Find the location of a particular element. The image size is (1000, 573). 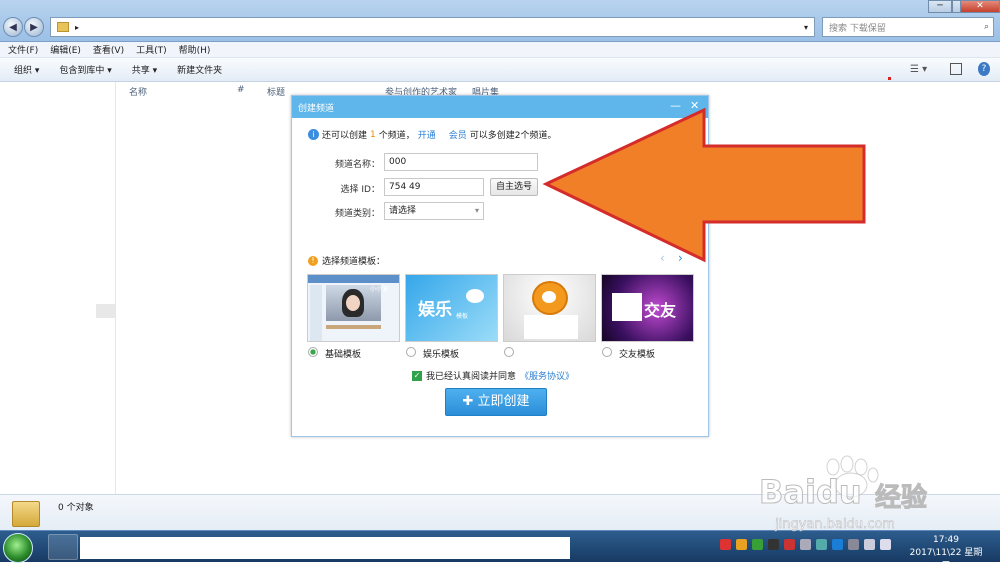

template-thumb-text: 交友 is located at coordinates (660, 310).